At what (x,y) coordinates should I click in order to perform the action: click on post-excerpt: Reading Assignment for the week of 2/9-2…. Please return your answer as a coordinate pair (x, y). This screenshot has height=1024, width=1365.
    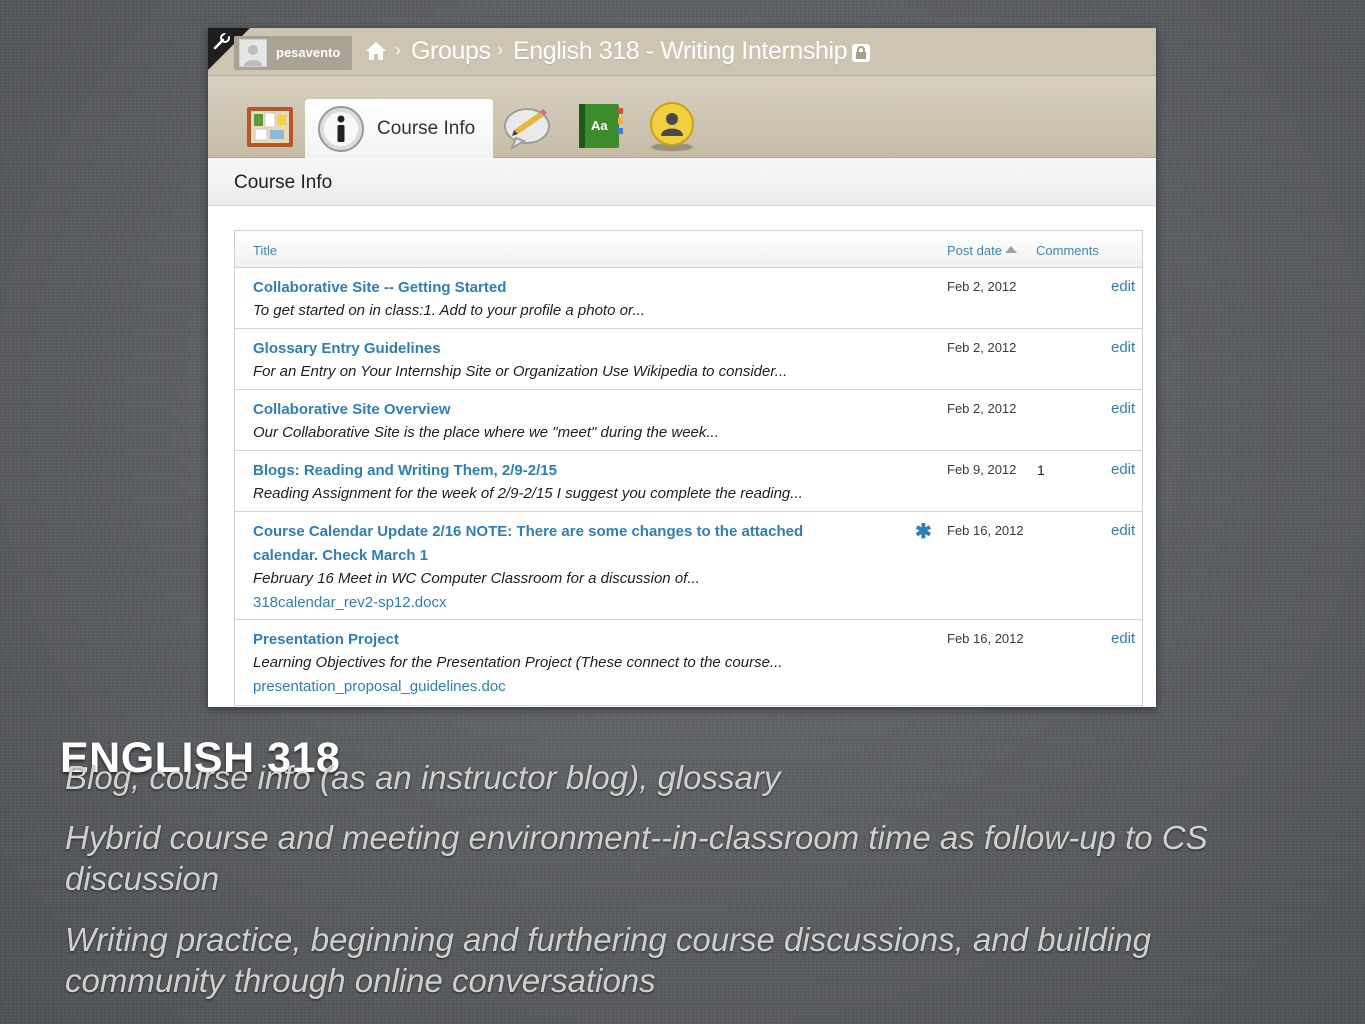
    Looking at the image, I should click on (528, 493).